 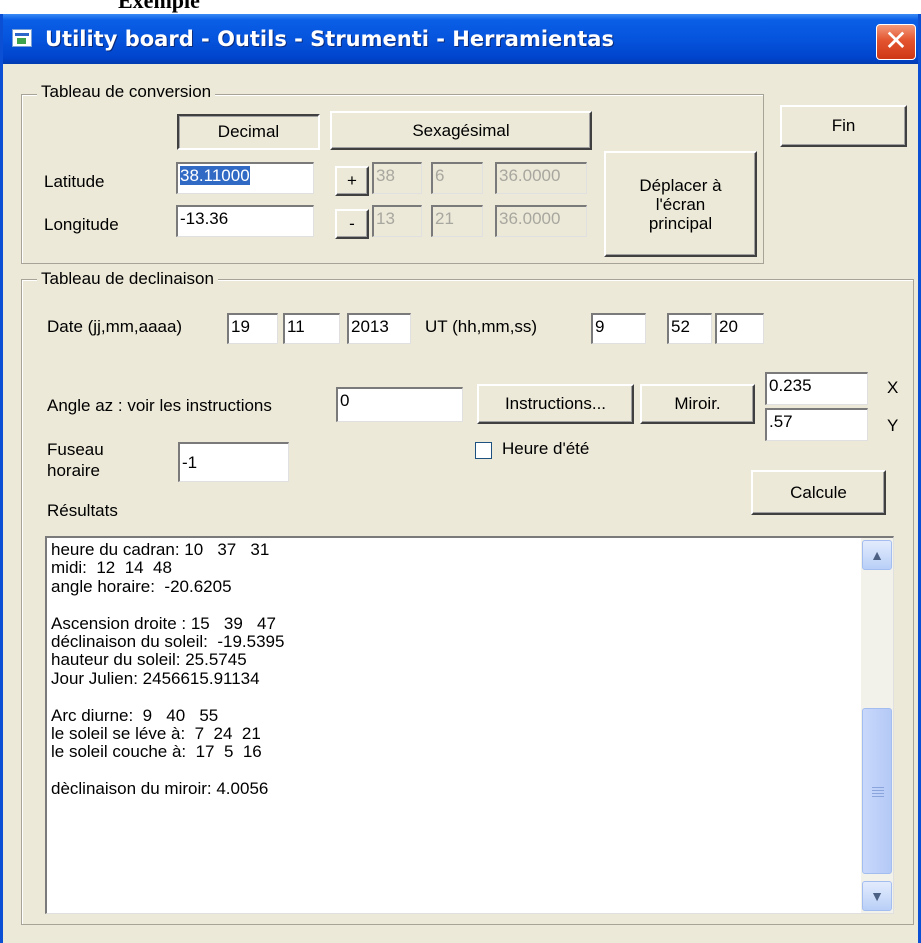 What do you see at coordinates (159, 405) in the screenshot?
I see `angle-label: Angle az : voir les instructions` at bounding box center [159, 405].